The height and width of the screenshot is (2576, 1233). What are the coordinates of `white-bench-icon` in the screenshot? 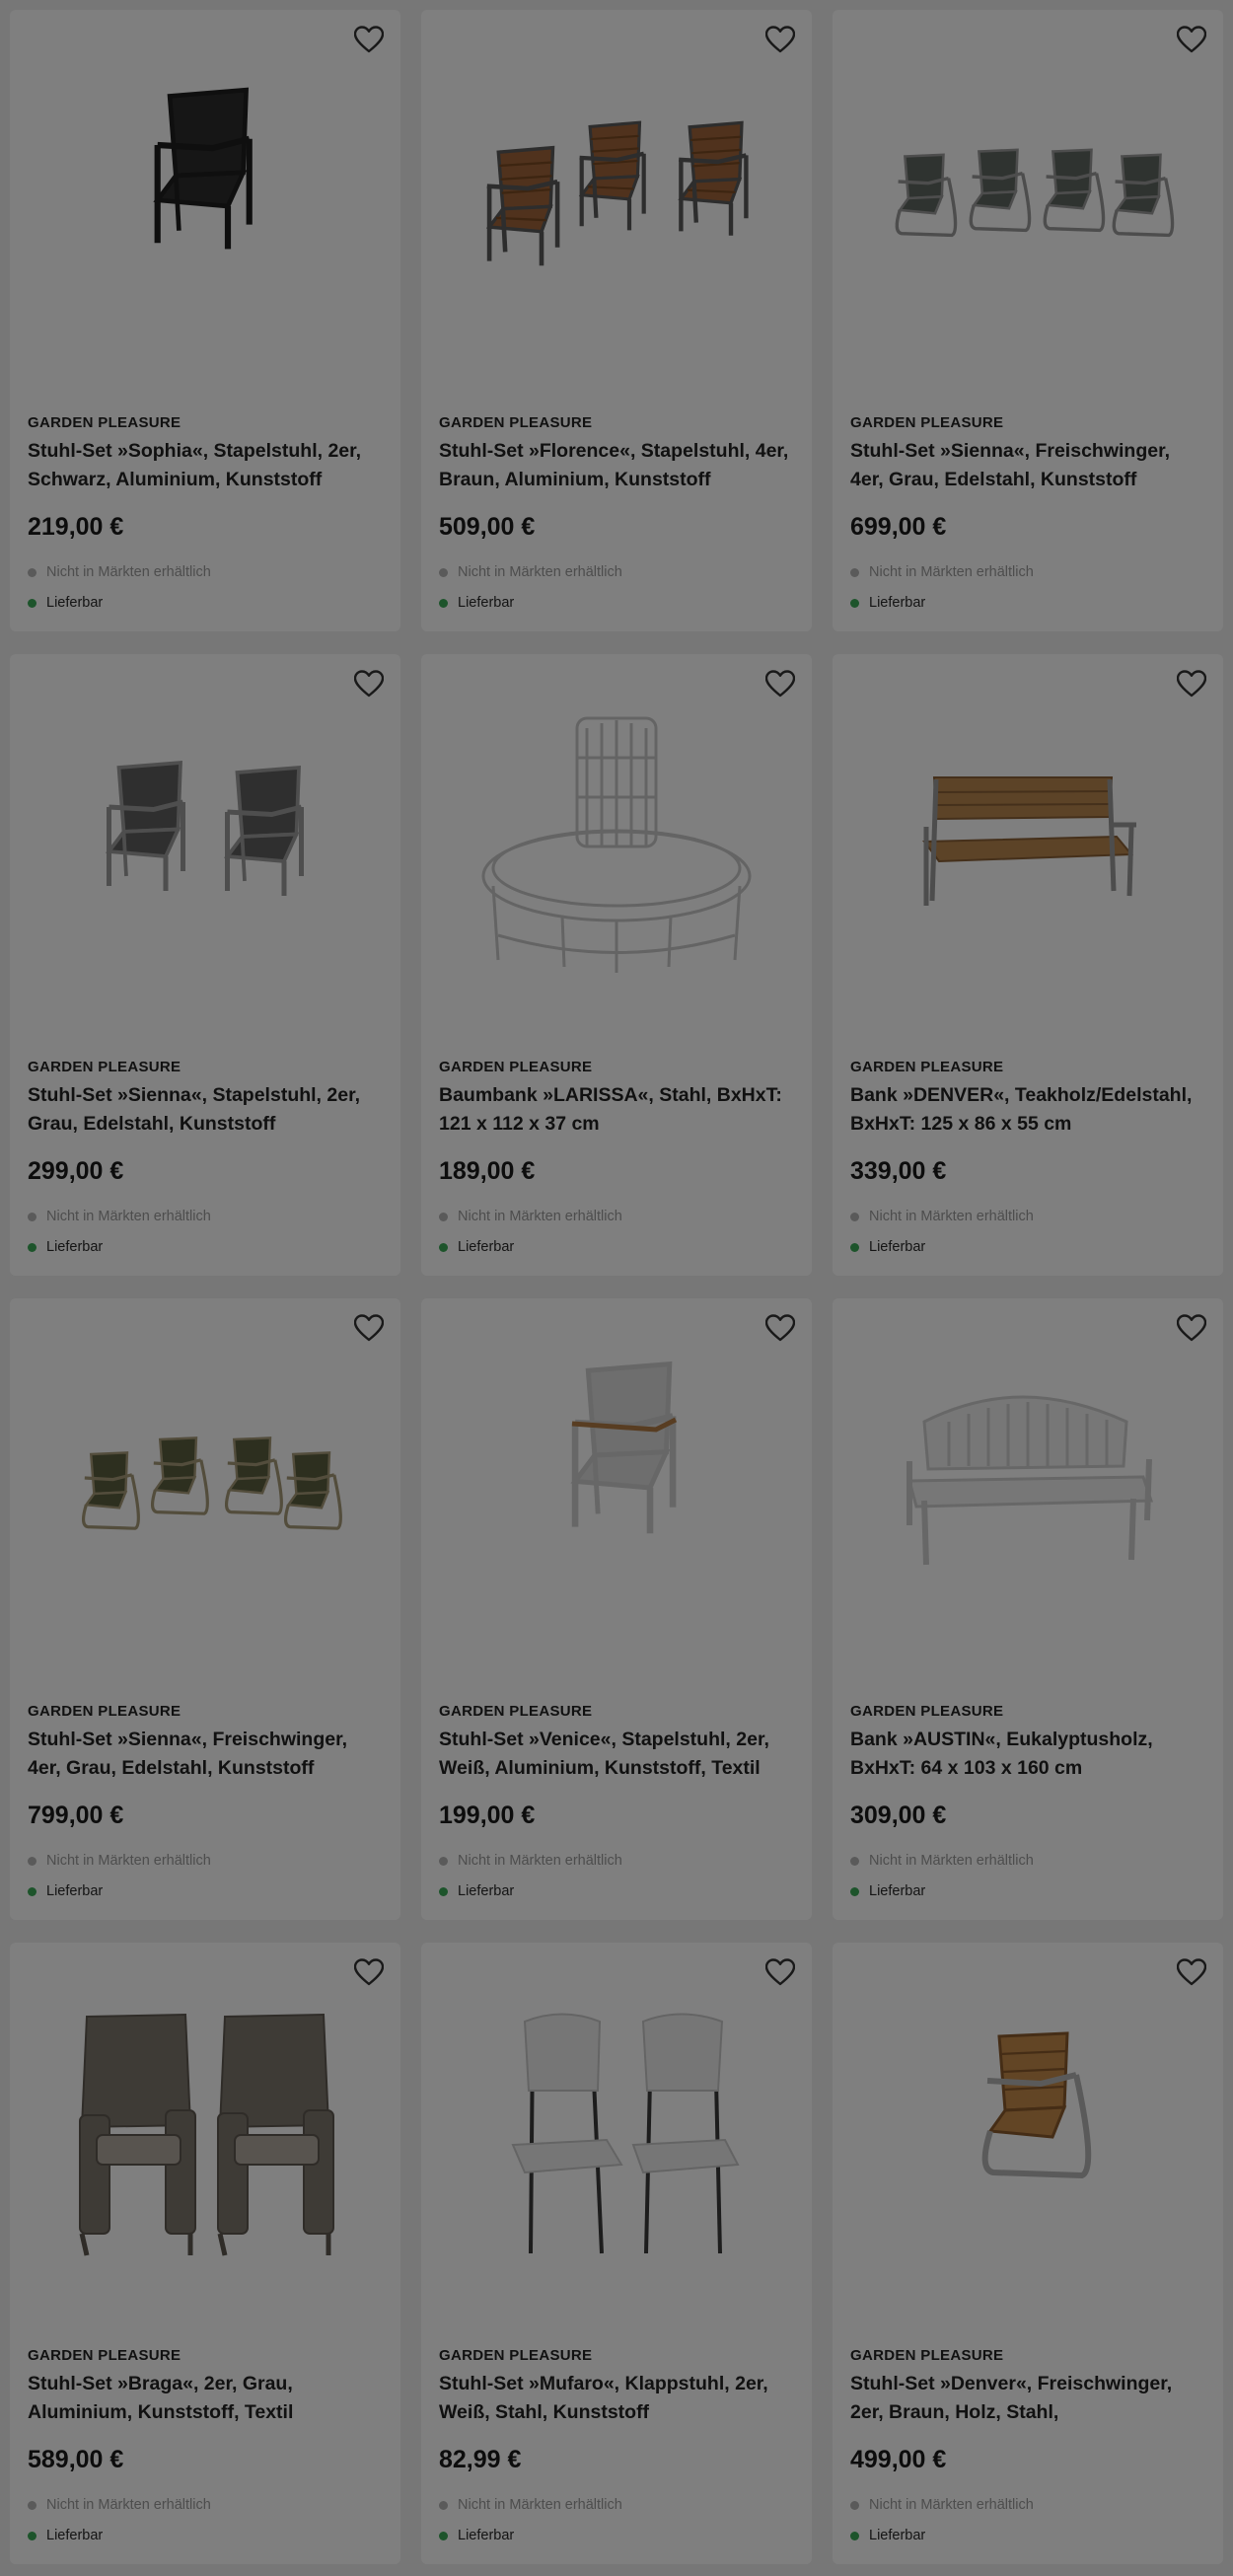 It's located at (1028, 1486).